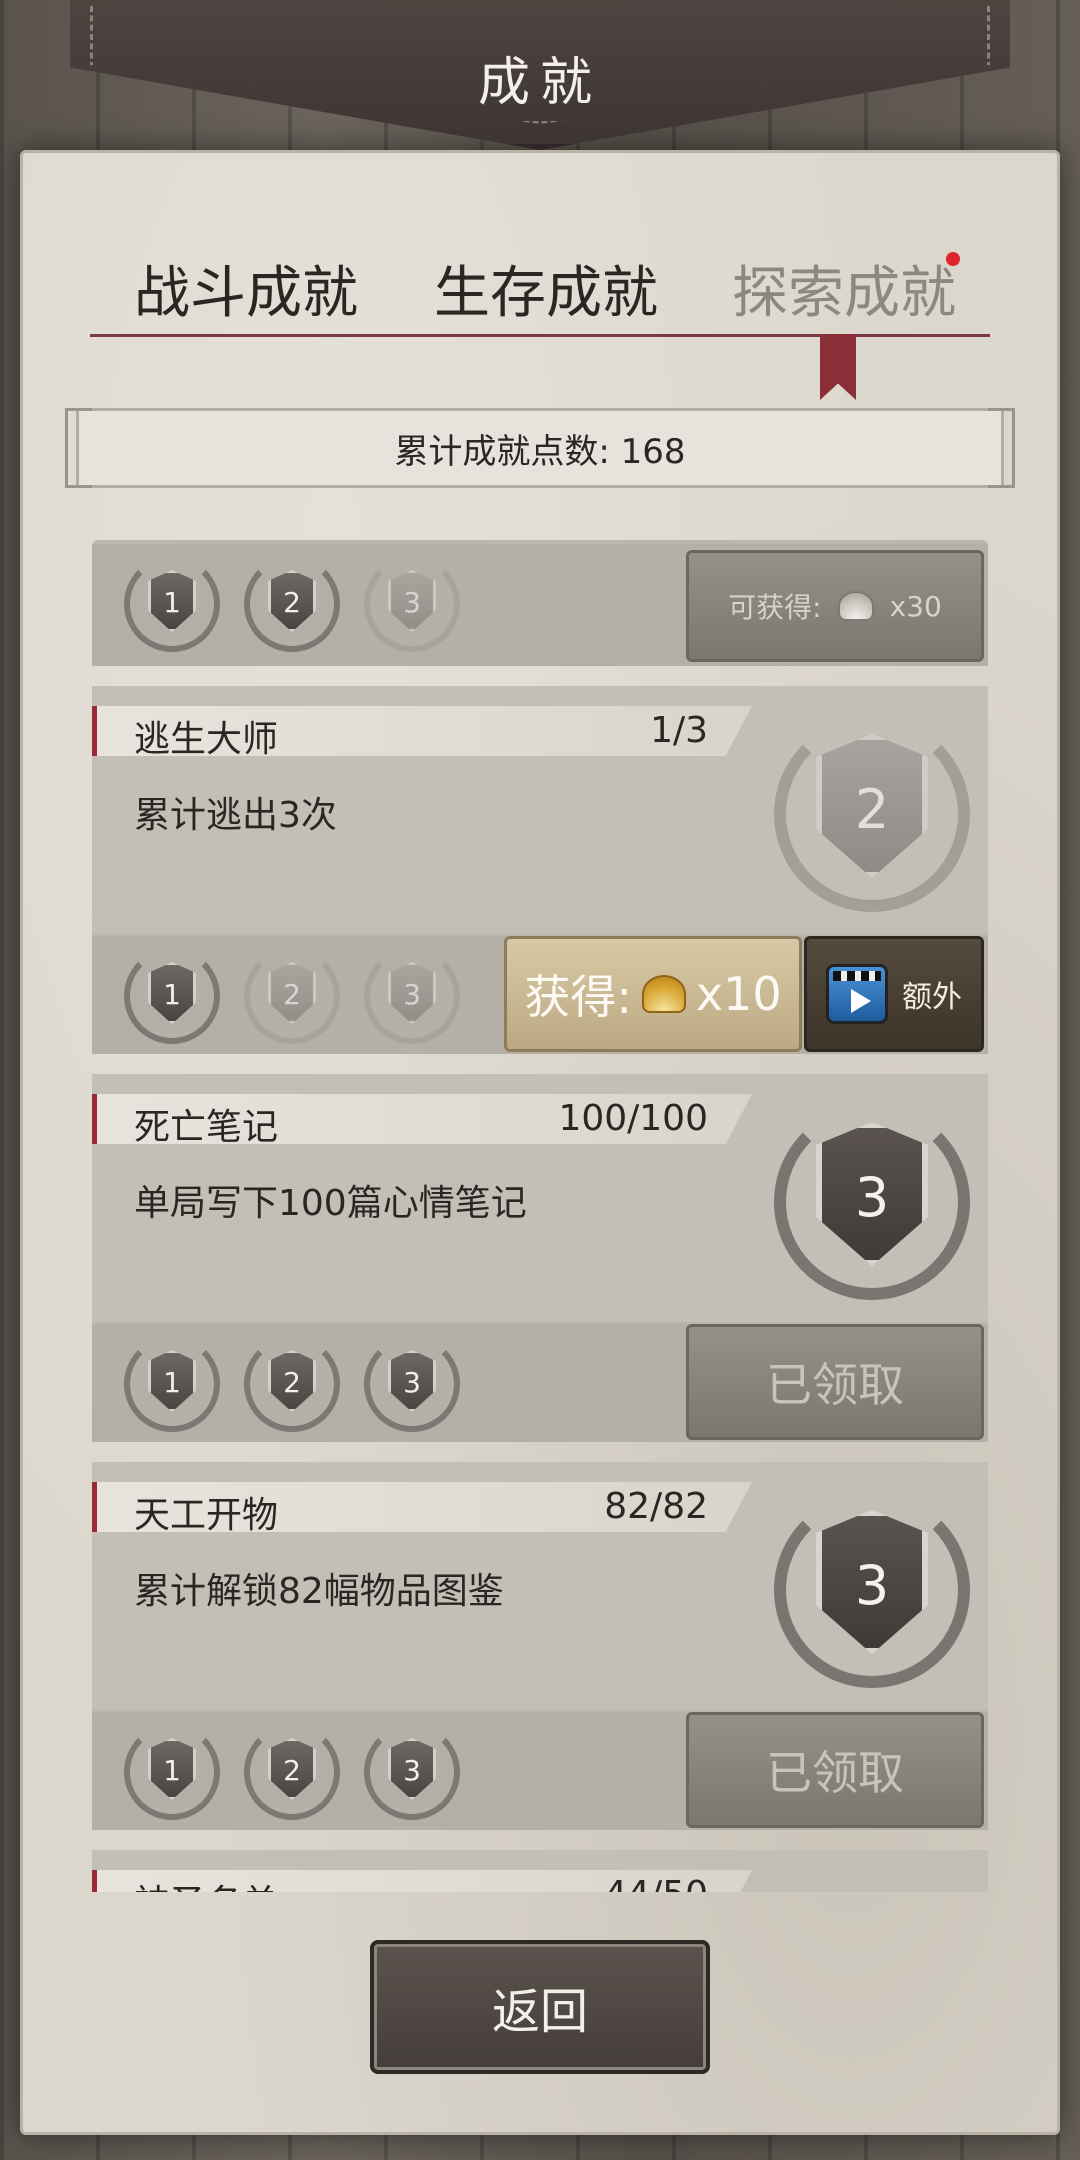 The height and width of the screenshot is (2160, 1080). Describe the element at coordinates (540, 1646) in the screenshot. I see `achievement-card: 天工开物 82/82 累计解锁82幅物品图鉴 3 1 2 3 已领取` at that location.